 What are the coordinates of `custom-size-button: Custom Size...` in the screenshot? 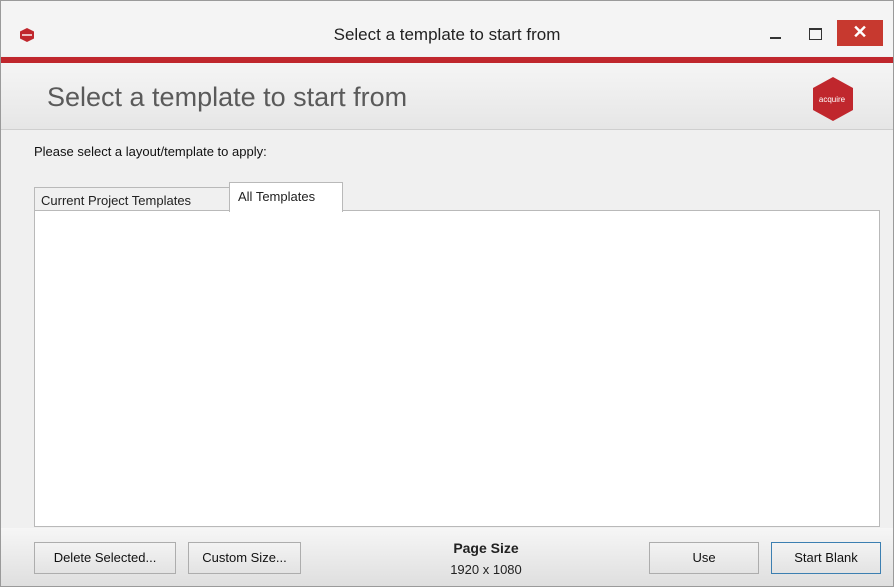 It's located at (244, 558).